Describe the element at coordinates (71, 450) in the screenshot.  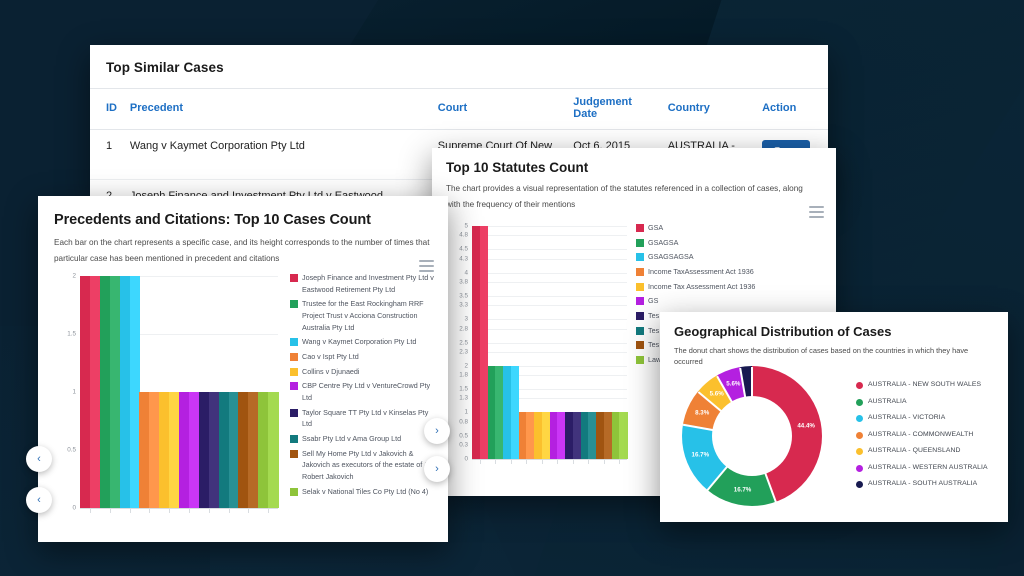
I see `y-axis-tick-label: 0.5` at that location.